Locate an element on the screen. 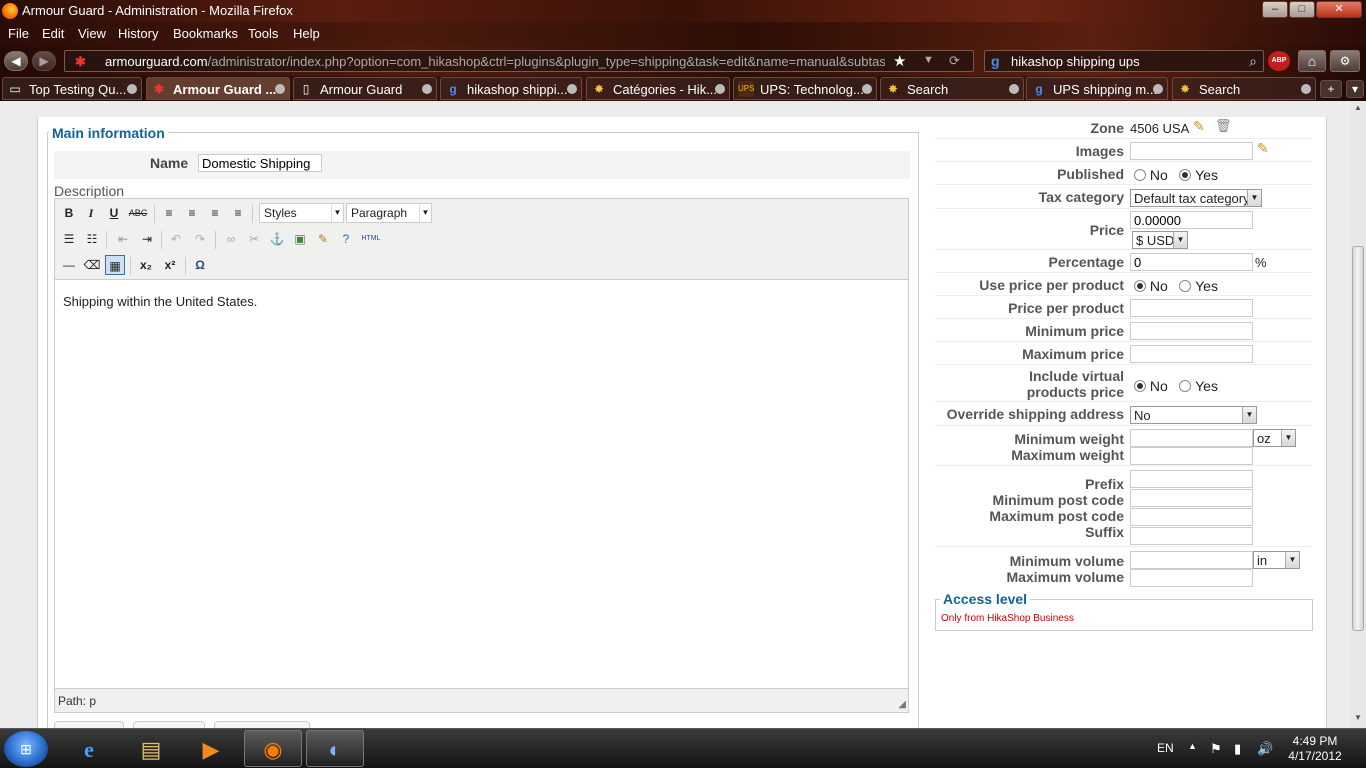  scroll-up-icon: ▲ is located at coordinates (1358, 110).